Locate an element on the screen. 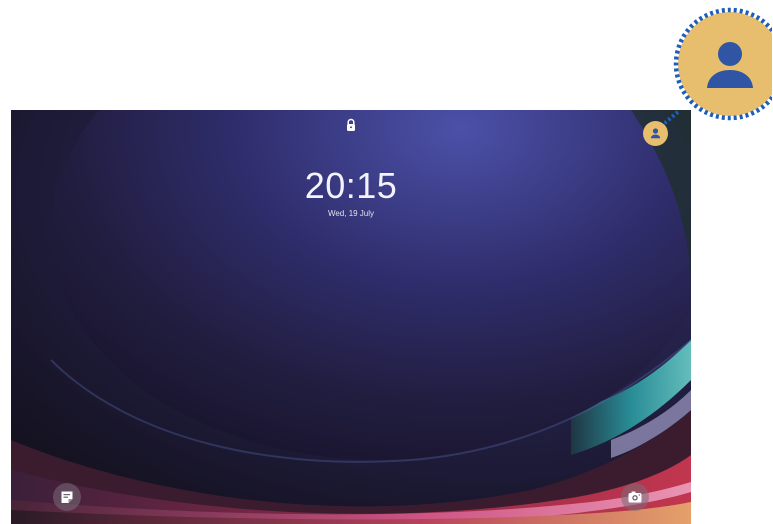  camera-shortcut-button is located at coordinates (635, 497).